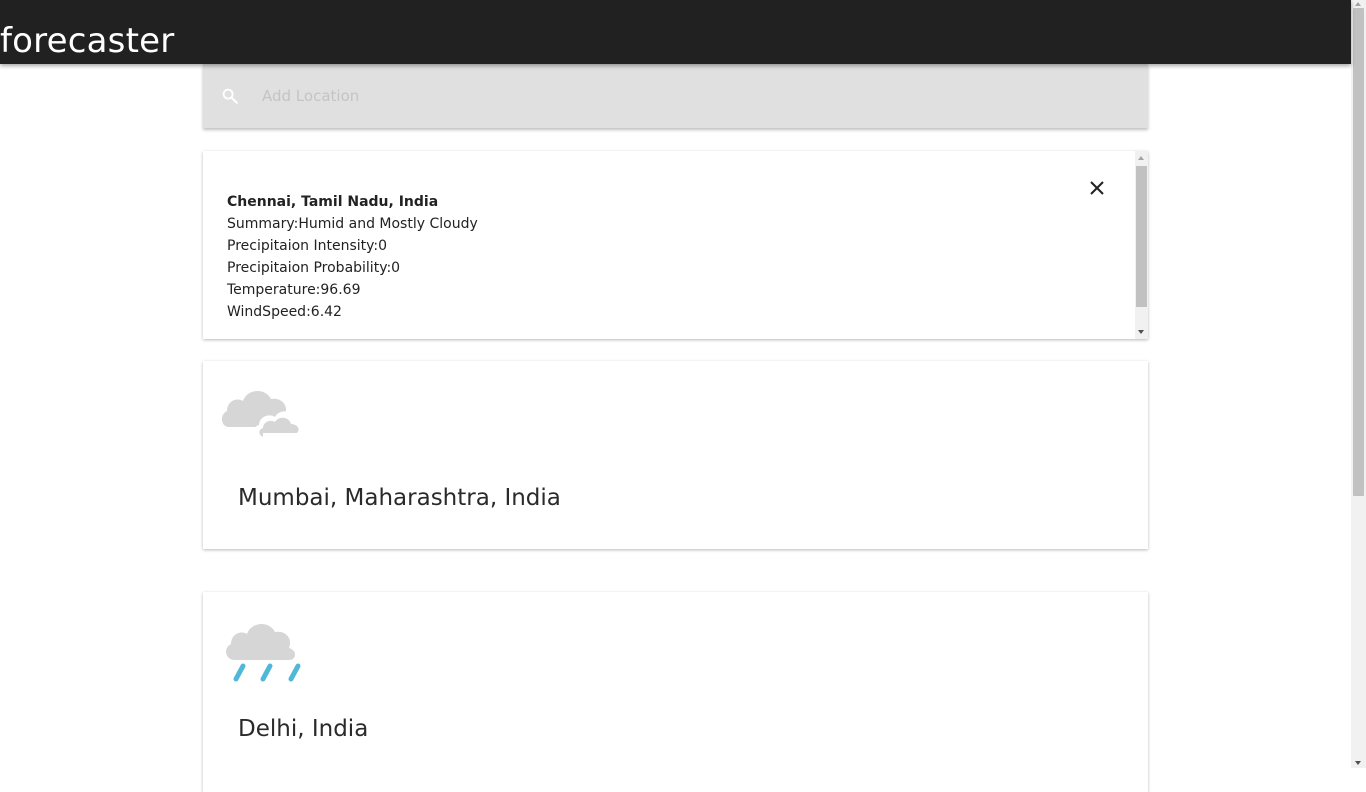  I want to click on detail-scrollbar-thumb, so click(1141, 236).